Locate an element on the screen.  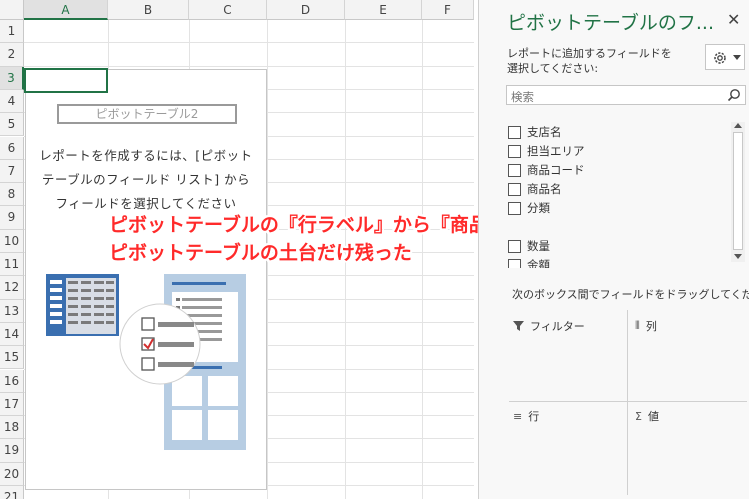
field-search is located at coordinates (626, 95).